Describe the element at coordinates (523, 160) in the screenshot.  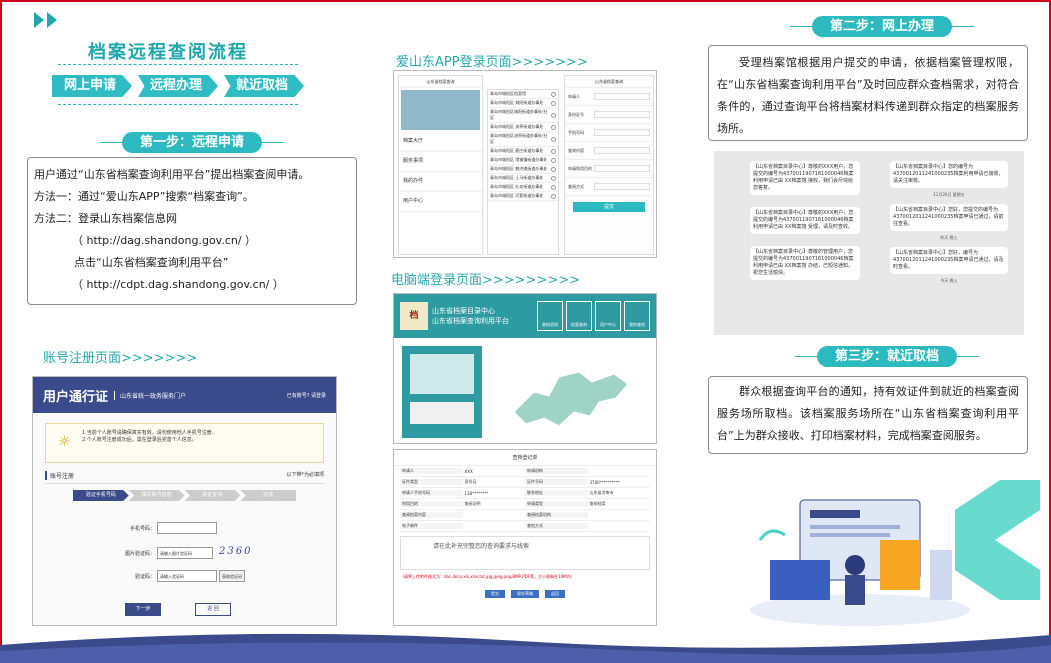
I see `district-item: 青岛市城阳区 惜福镇街道办事处` at that location.